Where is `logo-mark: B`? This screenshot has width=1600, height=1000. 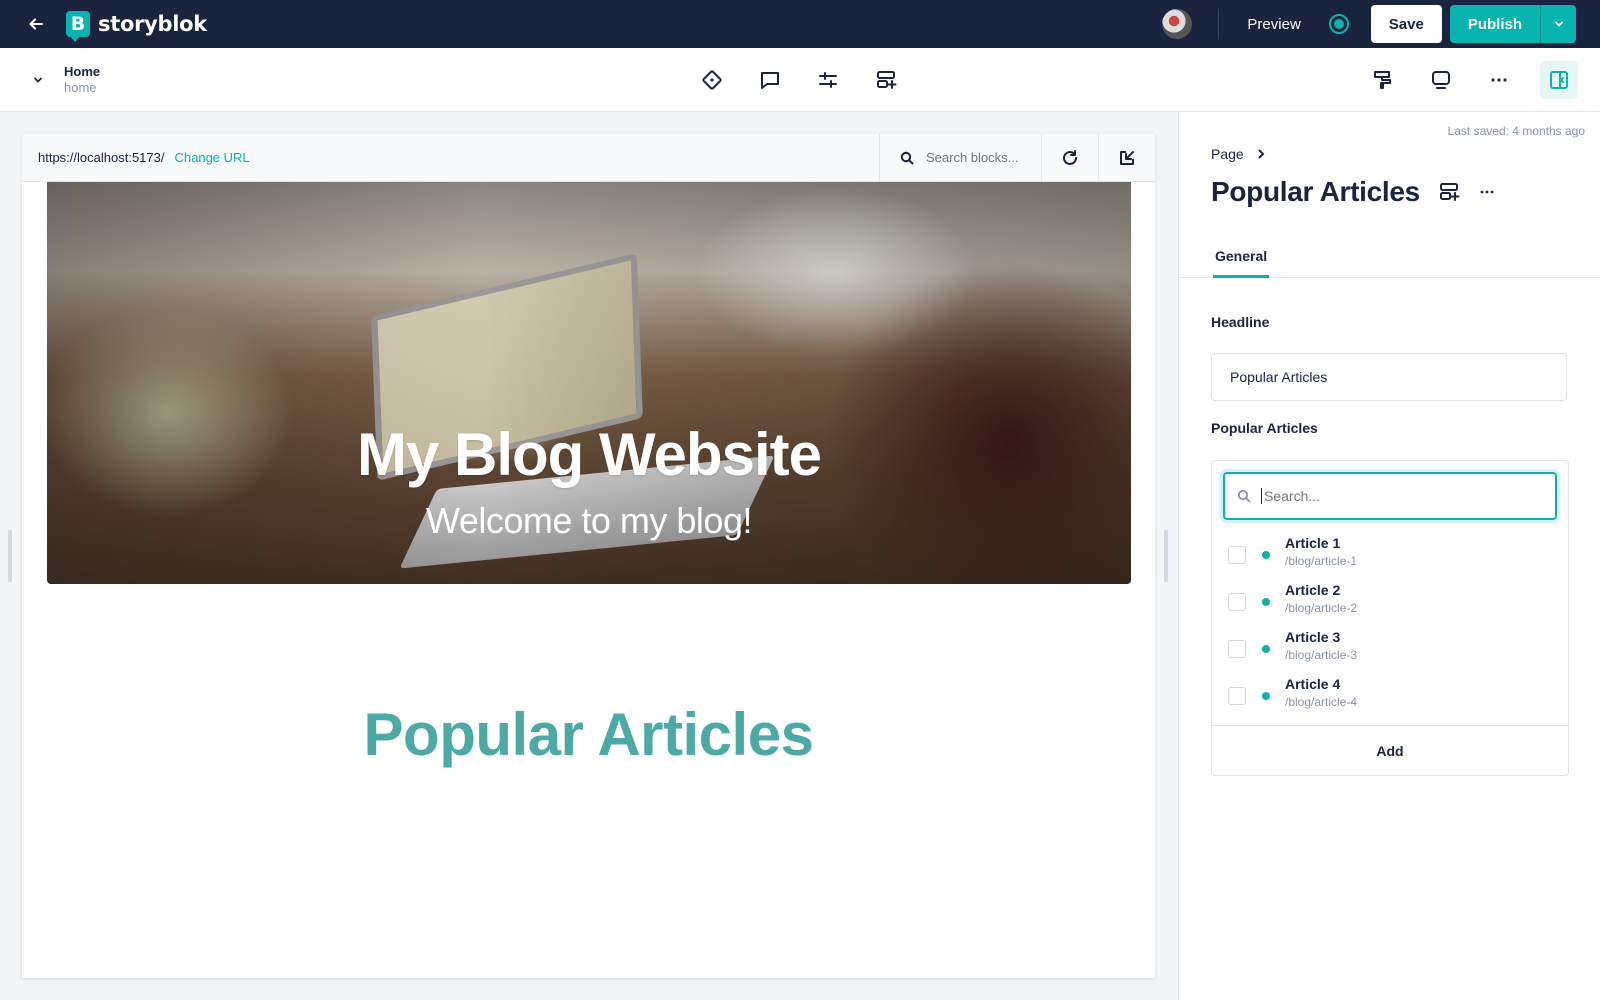
logo-mark: B is located at coordinates (78, 26).